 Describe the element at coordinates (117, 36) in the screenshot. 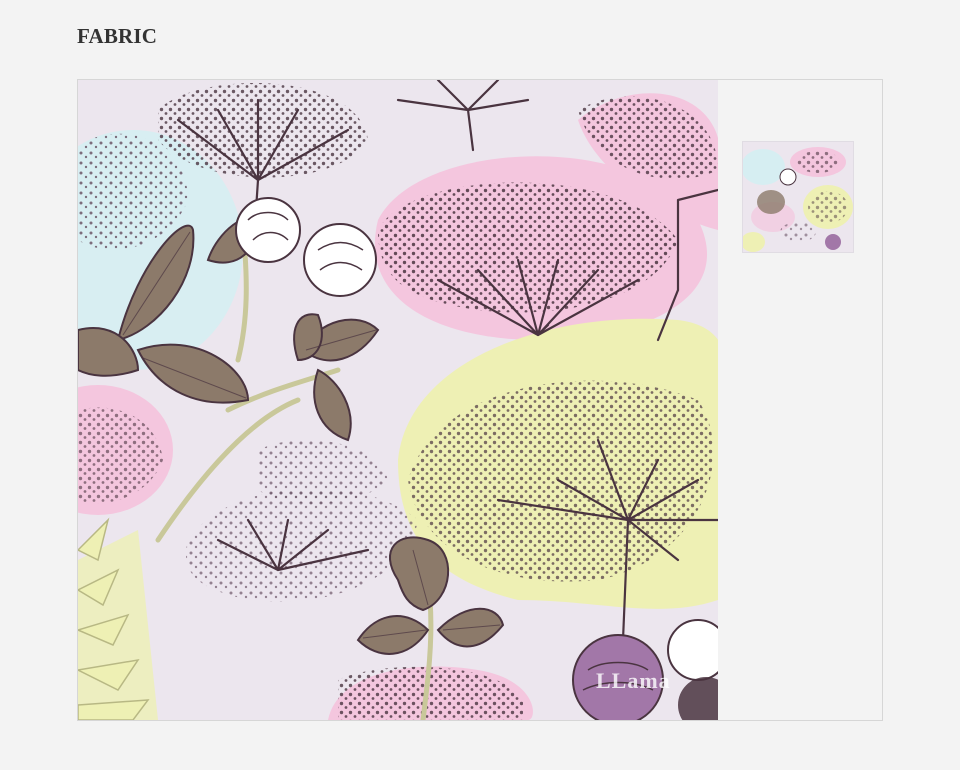

I see `page-title: FABRIC` at that location.